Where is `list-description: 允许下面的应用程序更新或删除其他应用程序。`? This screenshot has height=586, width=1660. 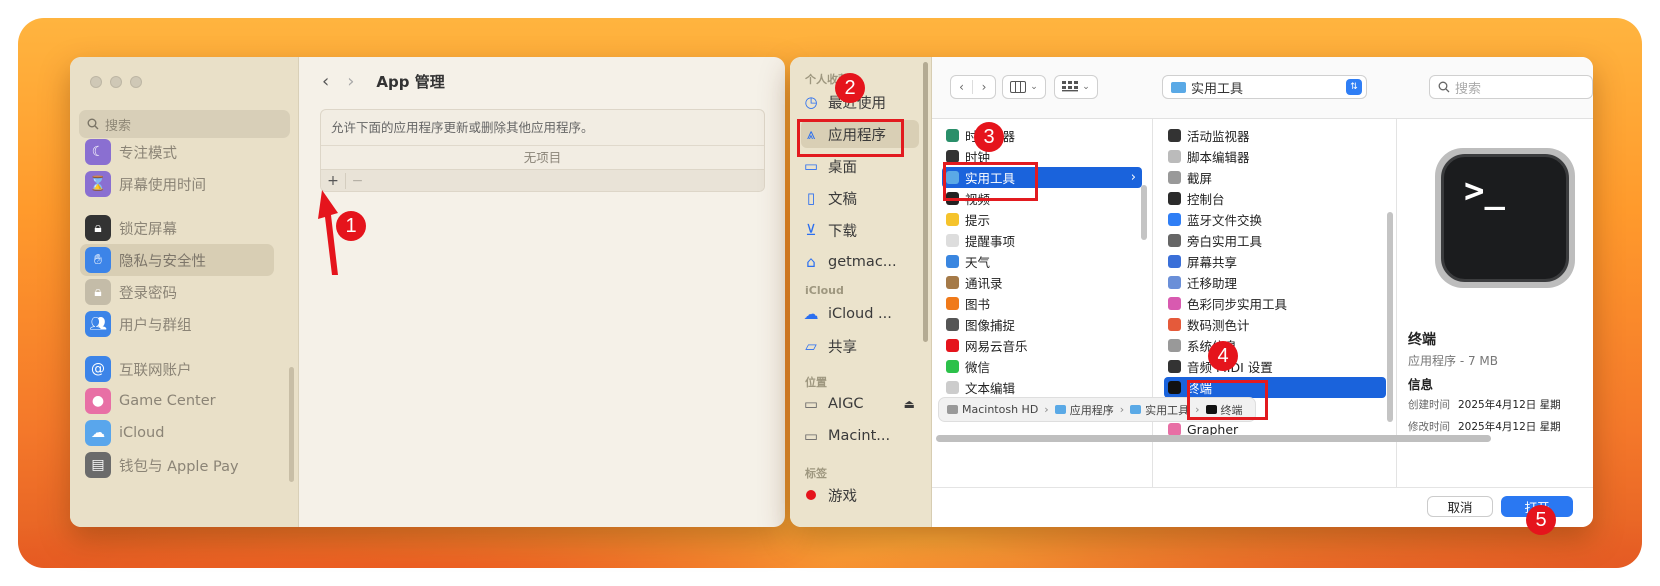
list-description: 允许下面的应用程序更新或删除其他应用程序。 is located at coordinates (542, 128).